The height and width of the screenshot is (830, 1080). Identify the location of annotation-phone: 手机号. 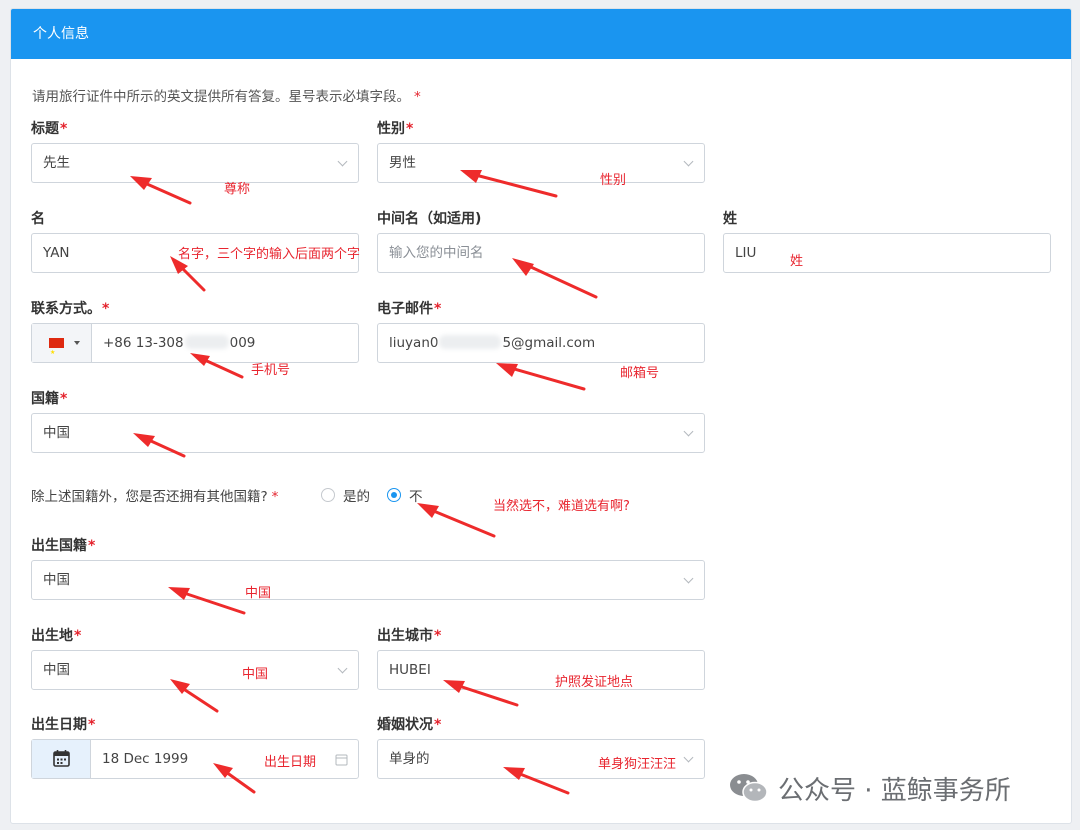
(271, 370).